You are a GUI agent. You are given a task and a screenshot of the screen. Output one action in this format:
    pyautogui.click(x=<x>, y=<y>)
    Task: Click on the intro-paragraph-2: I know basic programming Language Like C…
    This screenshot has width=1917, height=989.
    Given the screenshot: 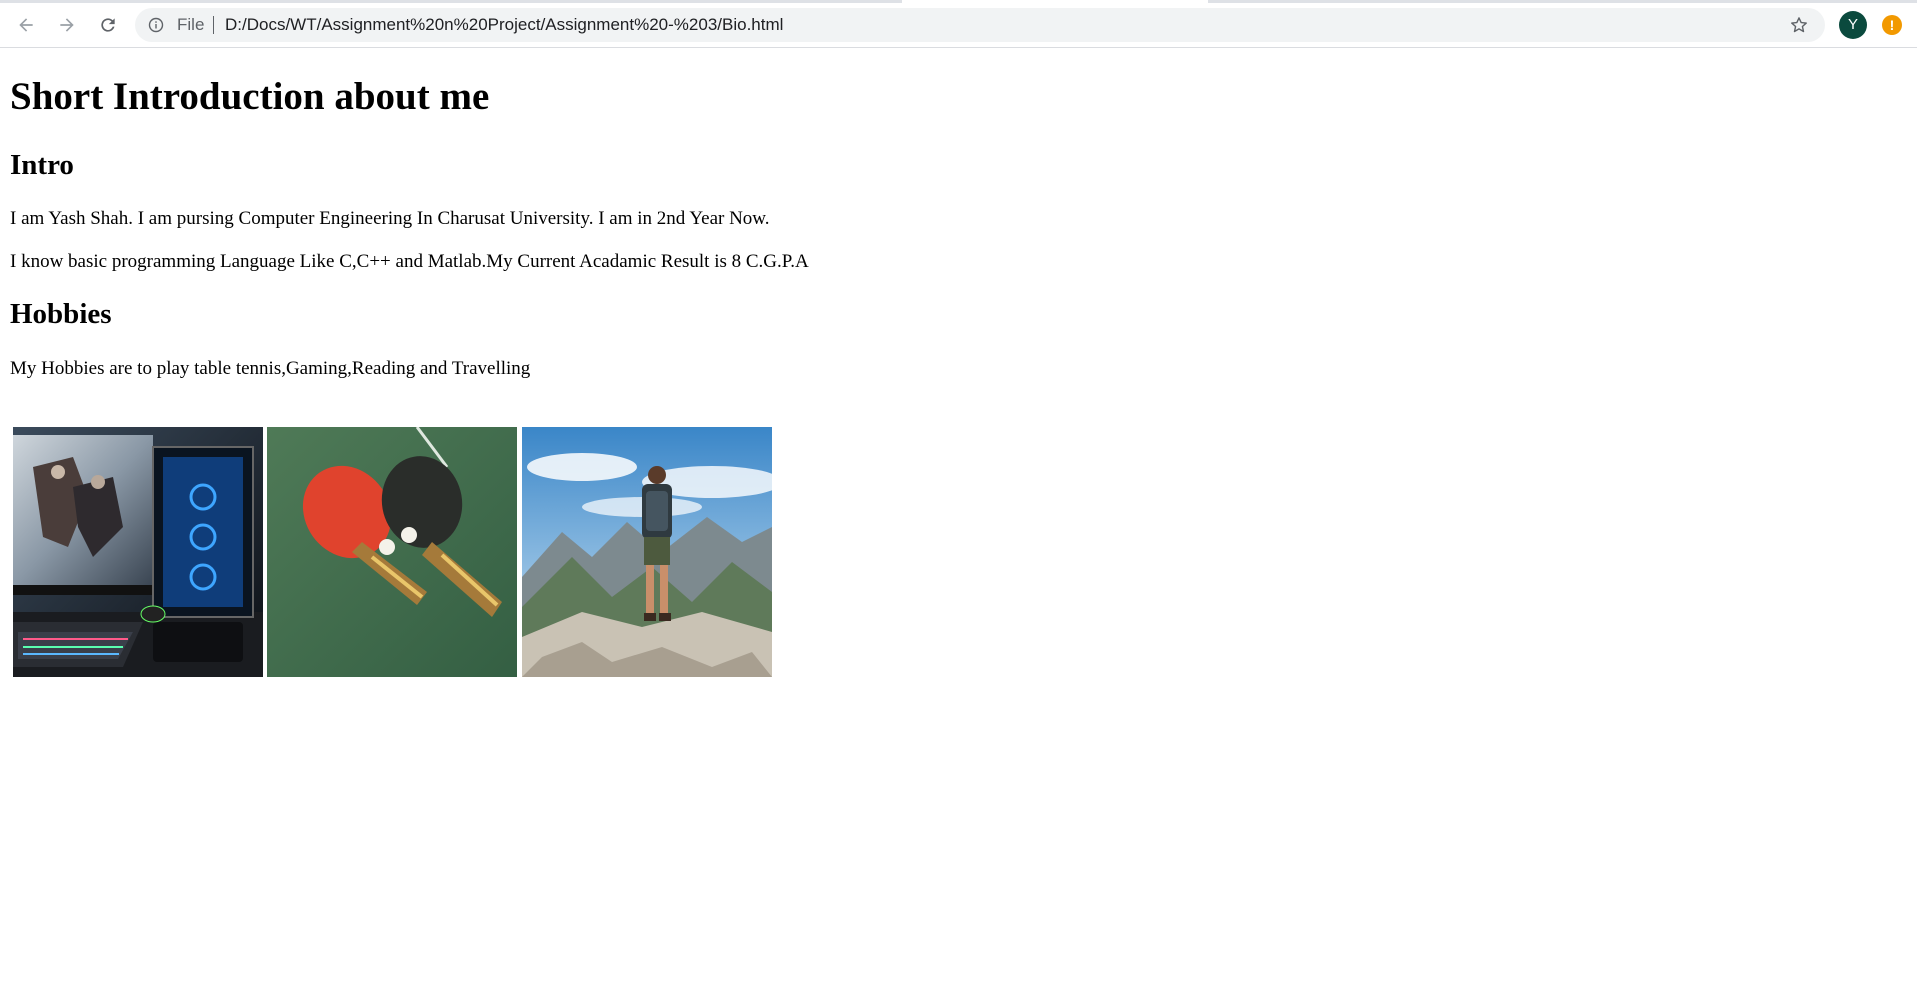 What is the action you would take?
    pyautogui.click(x=409, y=261)
    